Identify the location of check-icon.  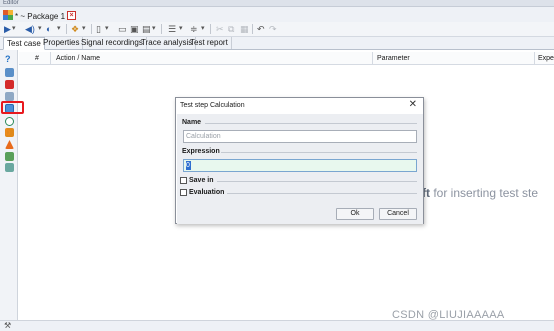
(9, 96).